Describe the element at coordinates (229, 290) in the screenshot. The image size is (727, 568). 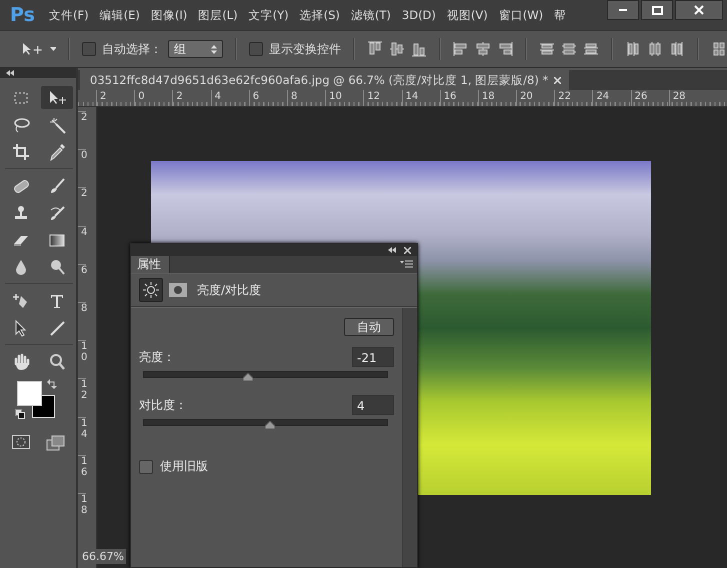
I see `adjustment-title: 亮度/对比度` at that location.